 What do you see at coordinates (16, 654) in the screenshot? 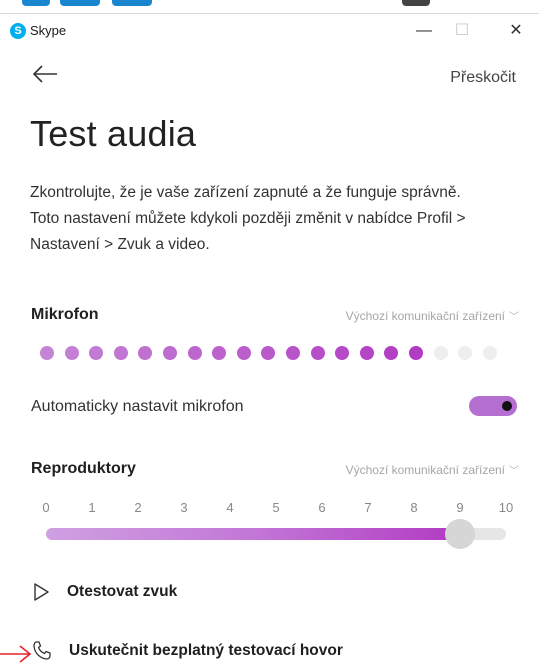
I see `red-annotation-arrow-icon` at bounding box center [16, 654].